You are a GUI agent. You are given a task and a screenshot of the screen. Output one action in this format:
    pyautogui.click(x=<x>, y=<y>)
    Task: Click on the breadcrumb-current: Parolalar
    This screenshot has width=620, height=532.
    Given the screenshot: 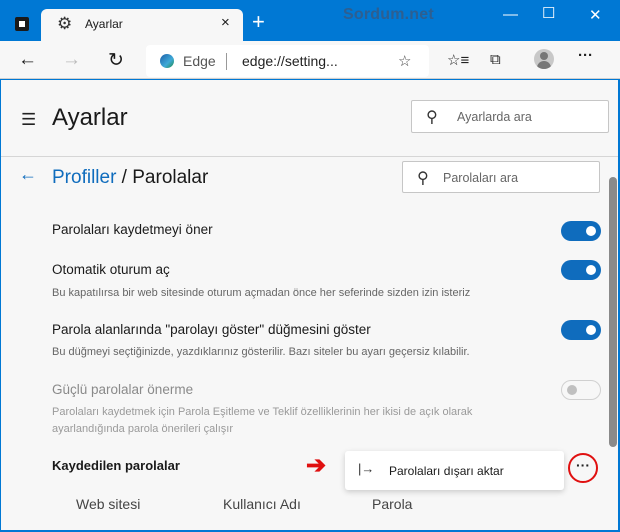 What is the action you would take?
    pyautogui.click(x=170, y=177)
    